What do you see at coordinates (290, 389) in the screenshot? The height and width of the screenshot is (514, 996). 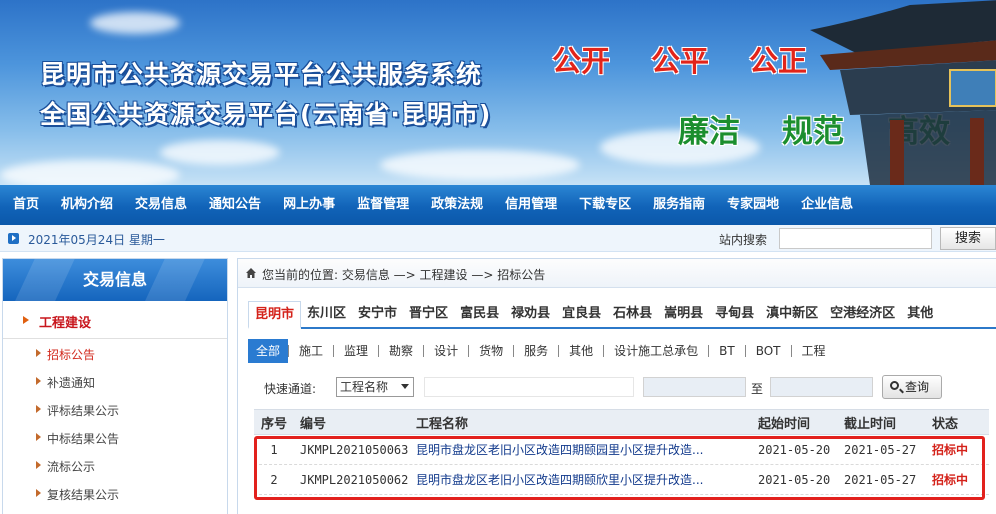 I see `quick-search-label: 快速通道:` at bounding box center [290, 389].